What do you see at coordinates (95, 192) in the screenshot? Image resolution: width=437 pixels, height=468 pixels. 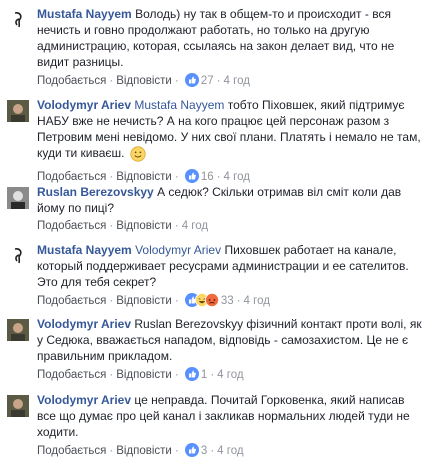 I see `comment-author: Ruslan Berezovskyy` at bounding box center [95, 192].